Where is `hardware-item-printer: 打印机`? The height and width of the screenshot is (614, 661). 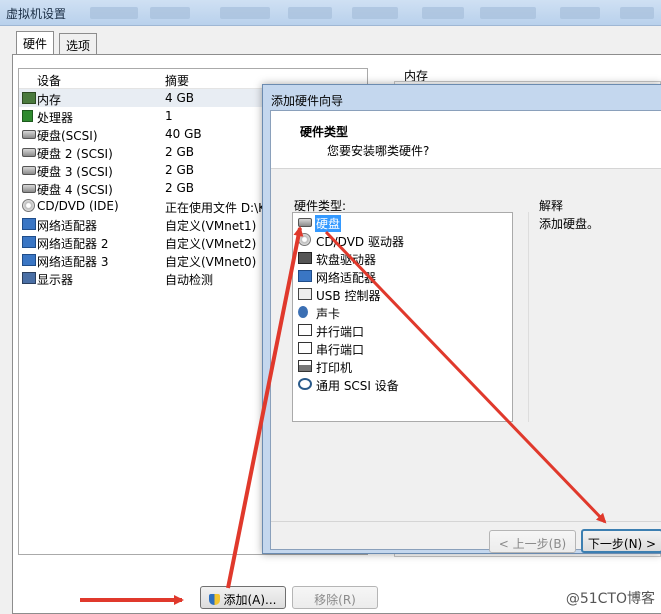 hardware-item-printer: 打印机 is located at coordinates (402, 366).